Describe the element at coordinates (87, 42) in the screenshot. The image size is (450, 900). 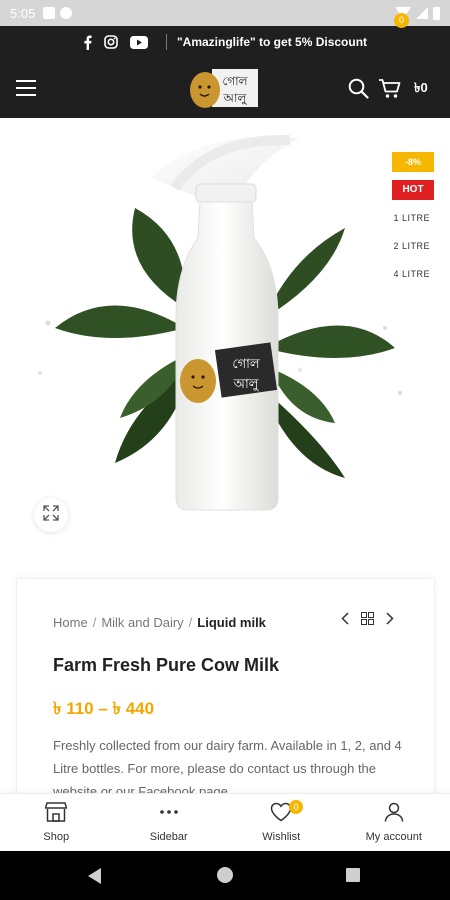
I see `facebook-icon` at that location.